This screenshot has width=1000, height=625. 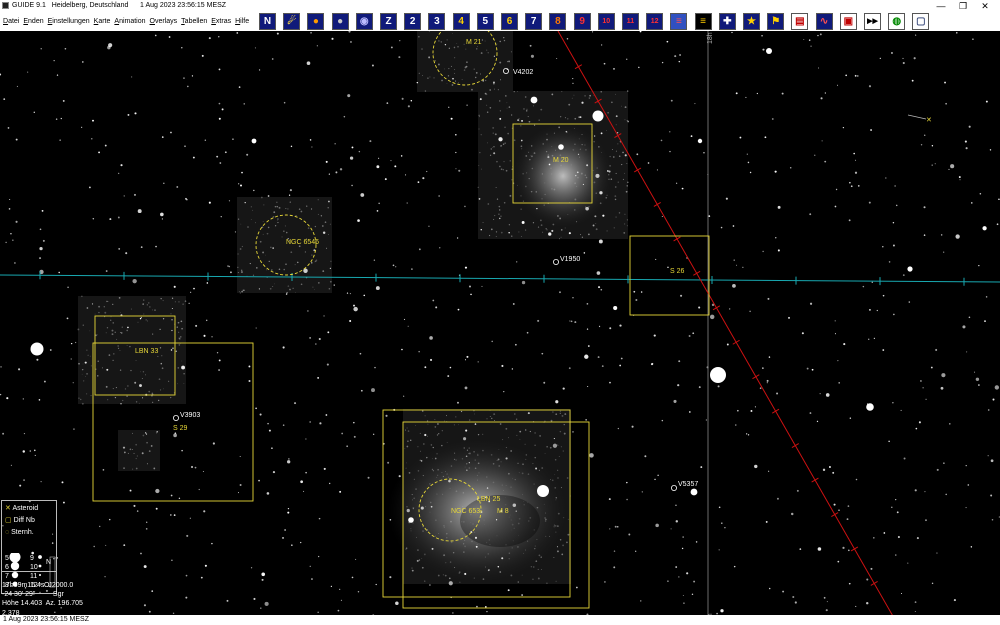 I want to click on menu-item-overlays: Overlays, so click(x=164, y=21).